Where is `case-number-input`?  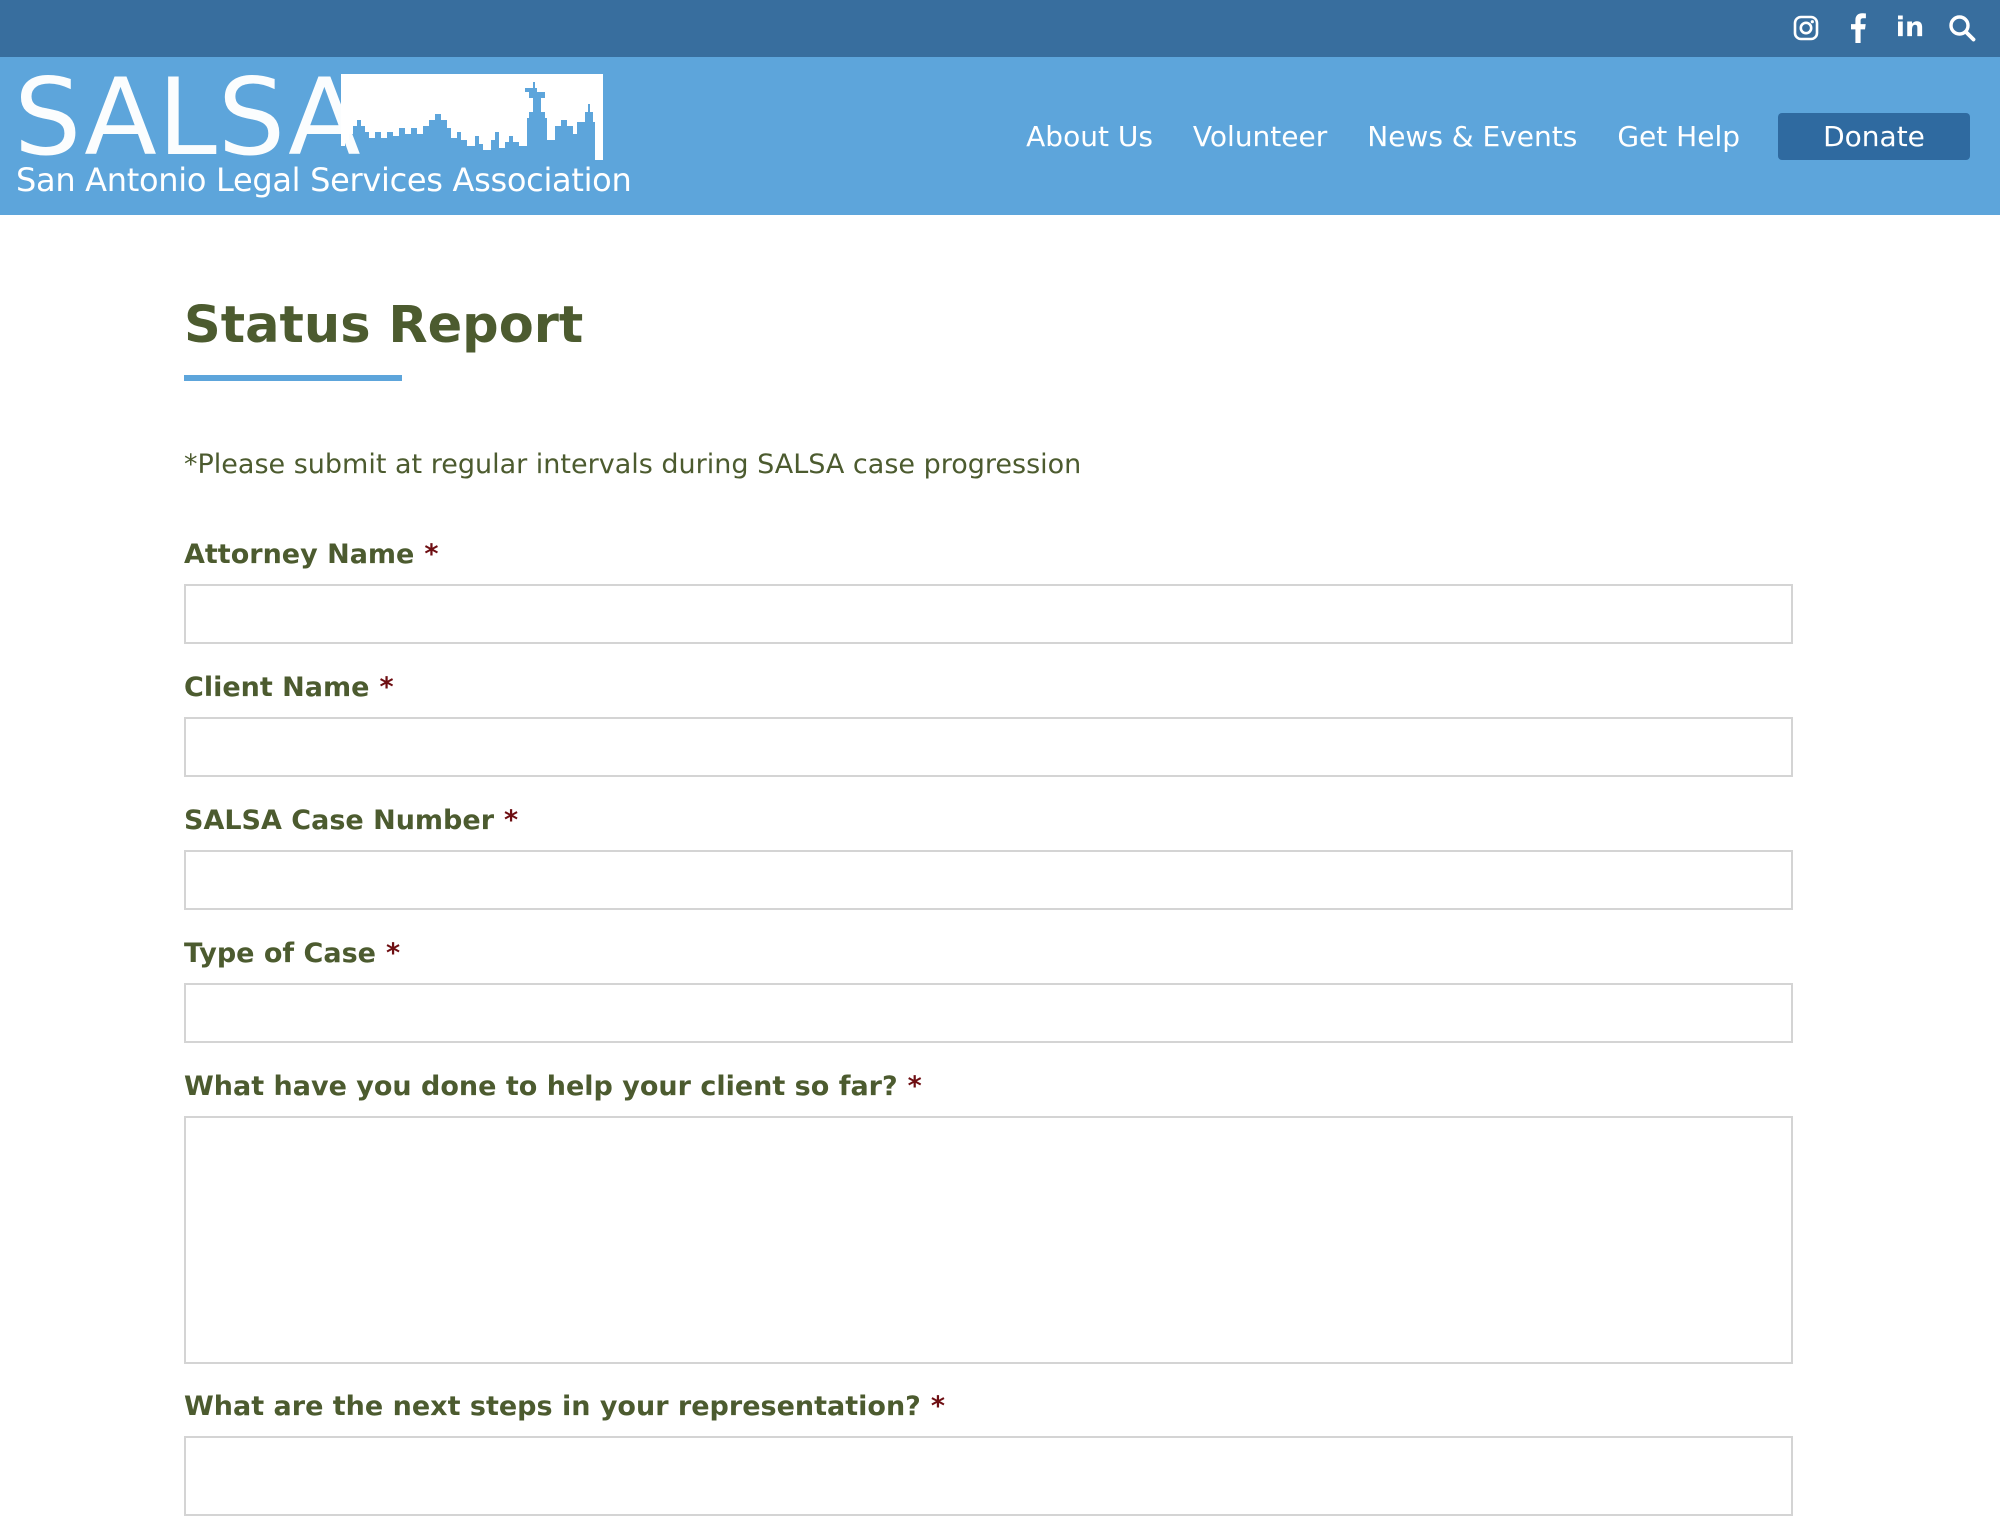
case-number-input is located at coordinates (988, 880).